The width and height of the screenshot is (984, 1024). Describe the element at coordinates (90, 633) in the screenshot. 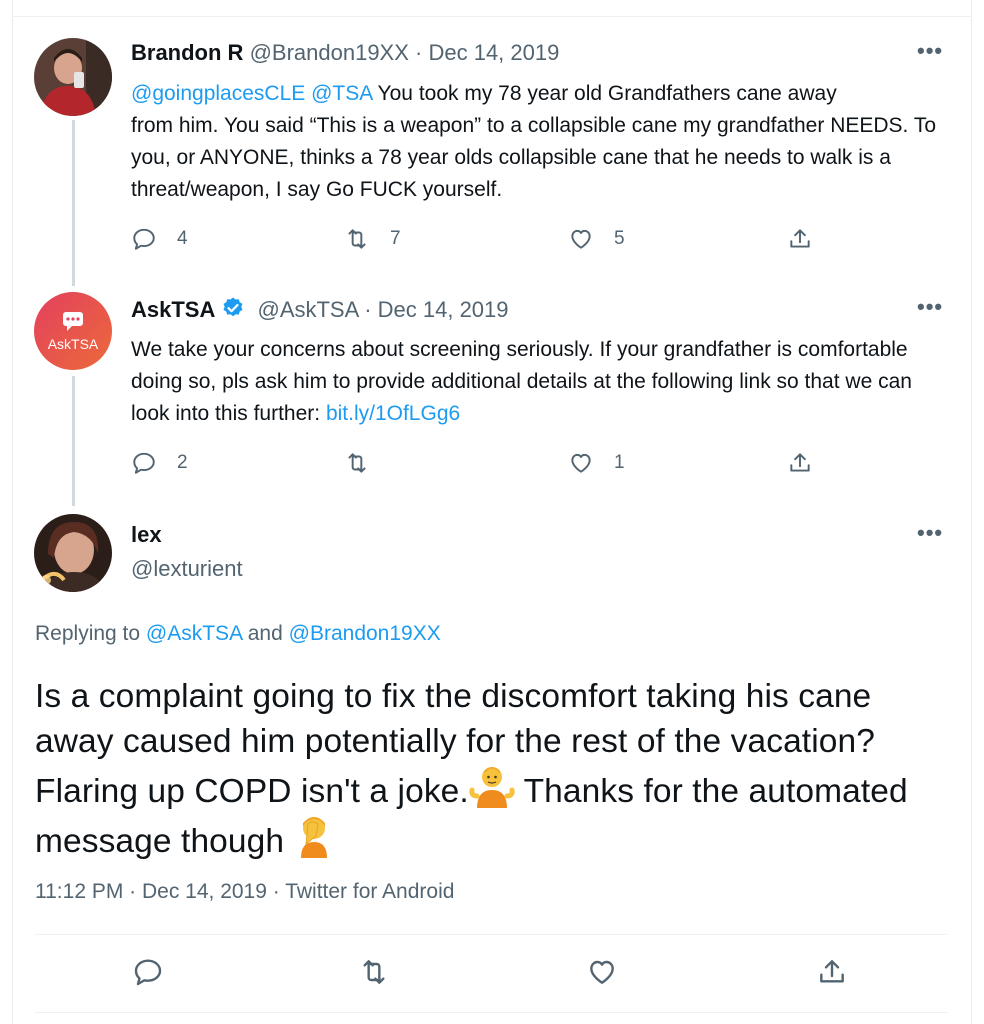

I see `replying-prefix: Replying to` at that location.